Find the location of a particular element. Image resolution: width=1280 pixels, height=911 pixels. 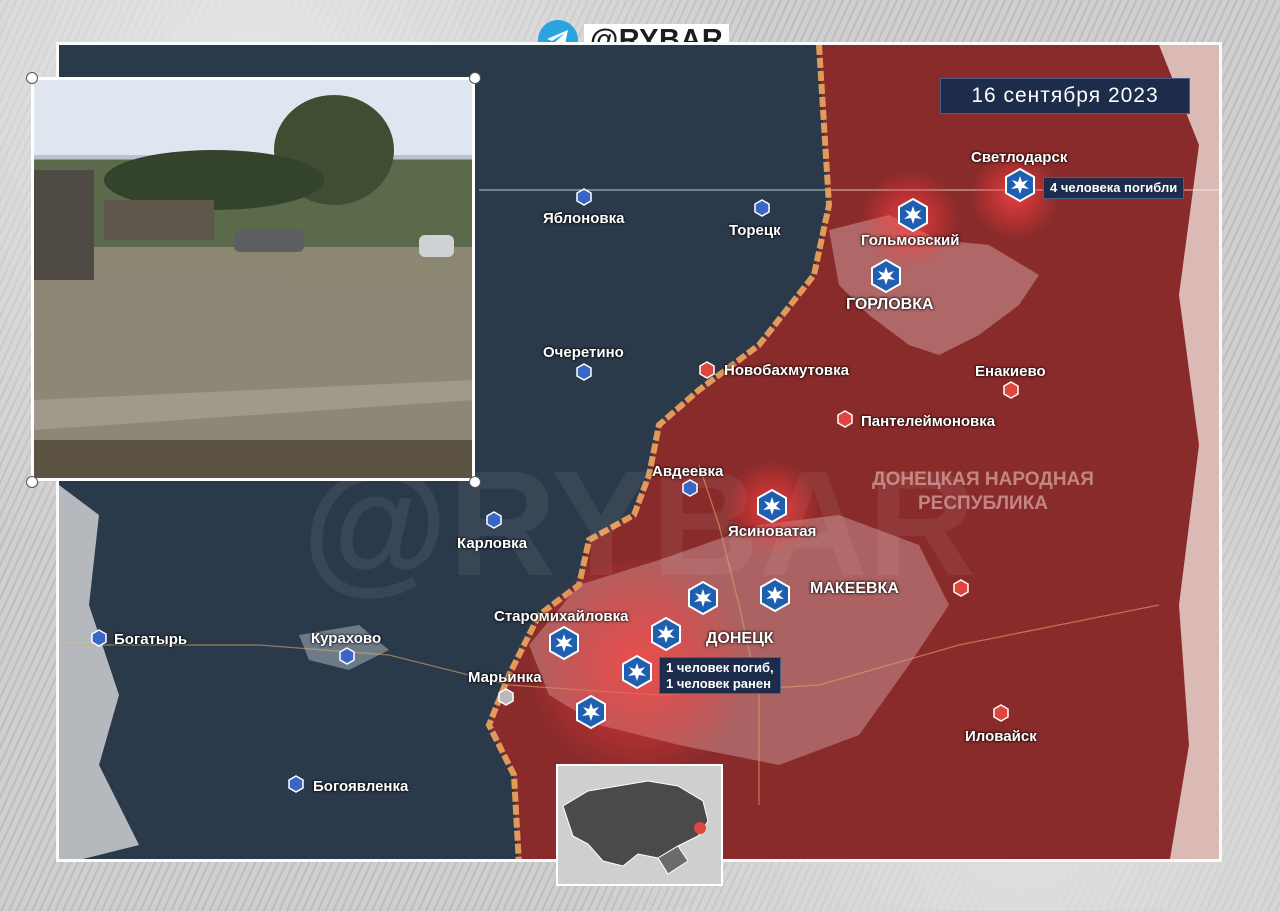

city-label: Пантелеймоновка is located at coordinates (928, 421).